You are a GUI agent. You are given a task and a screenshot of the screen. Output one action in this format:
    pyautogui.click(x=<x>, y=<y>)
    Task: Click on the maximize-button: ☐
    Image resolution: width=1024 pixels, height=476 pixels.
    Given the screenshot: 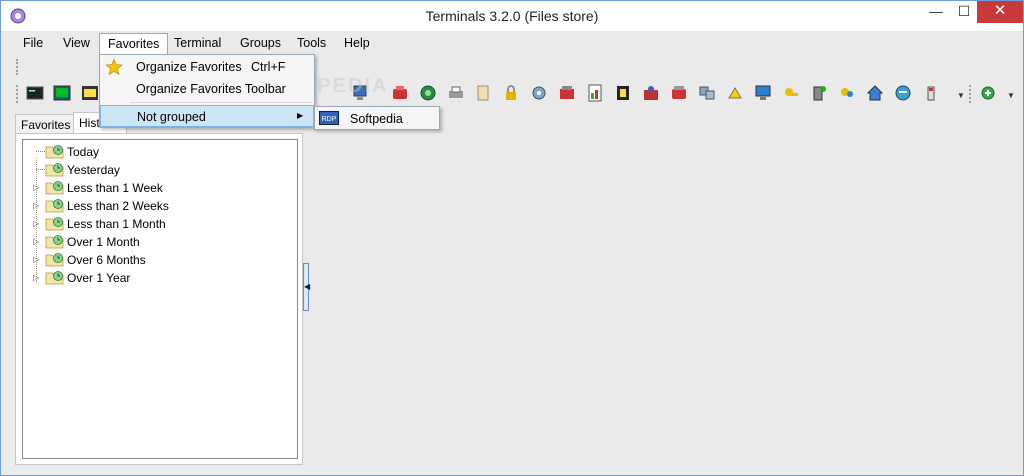 What is the action you would take?
    pyautogui.click(x=964, y=12)
    